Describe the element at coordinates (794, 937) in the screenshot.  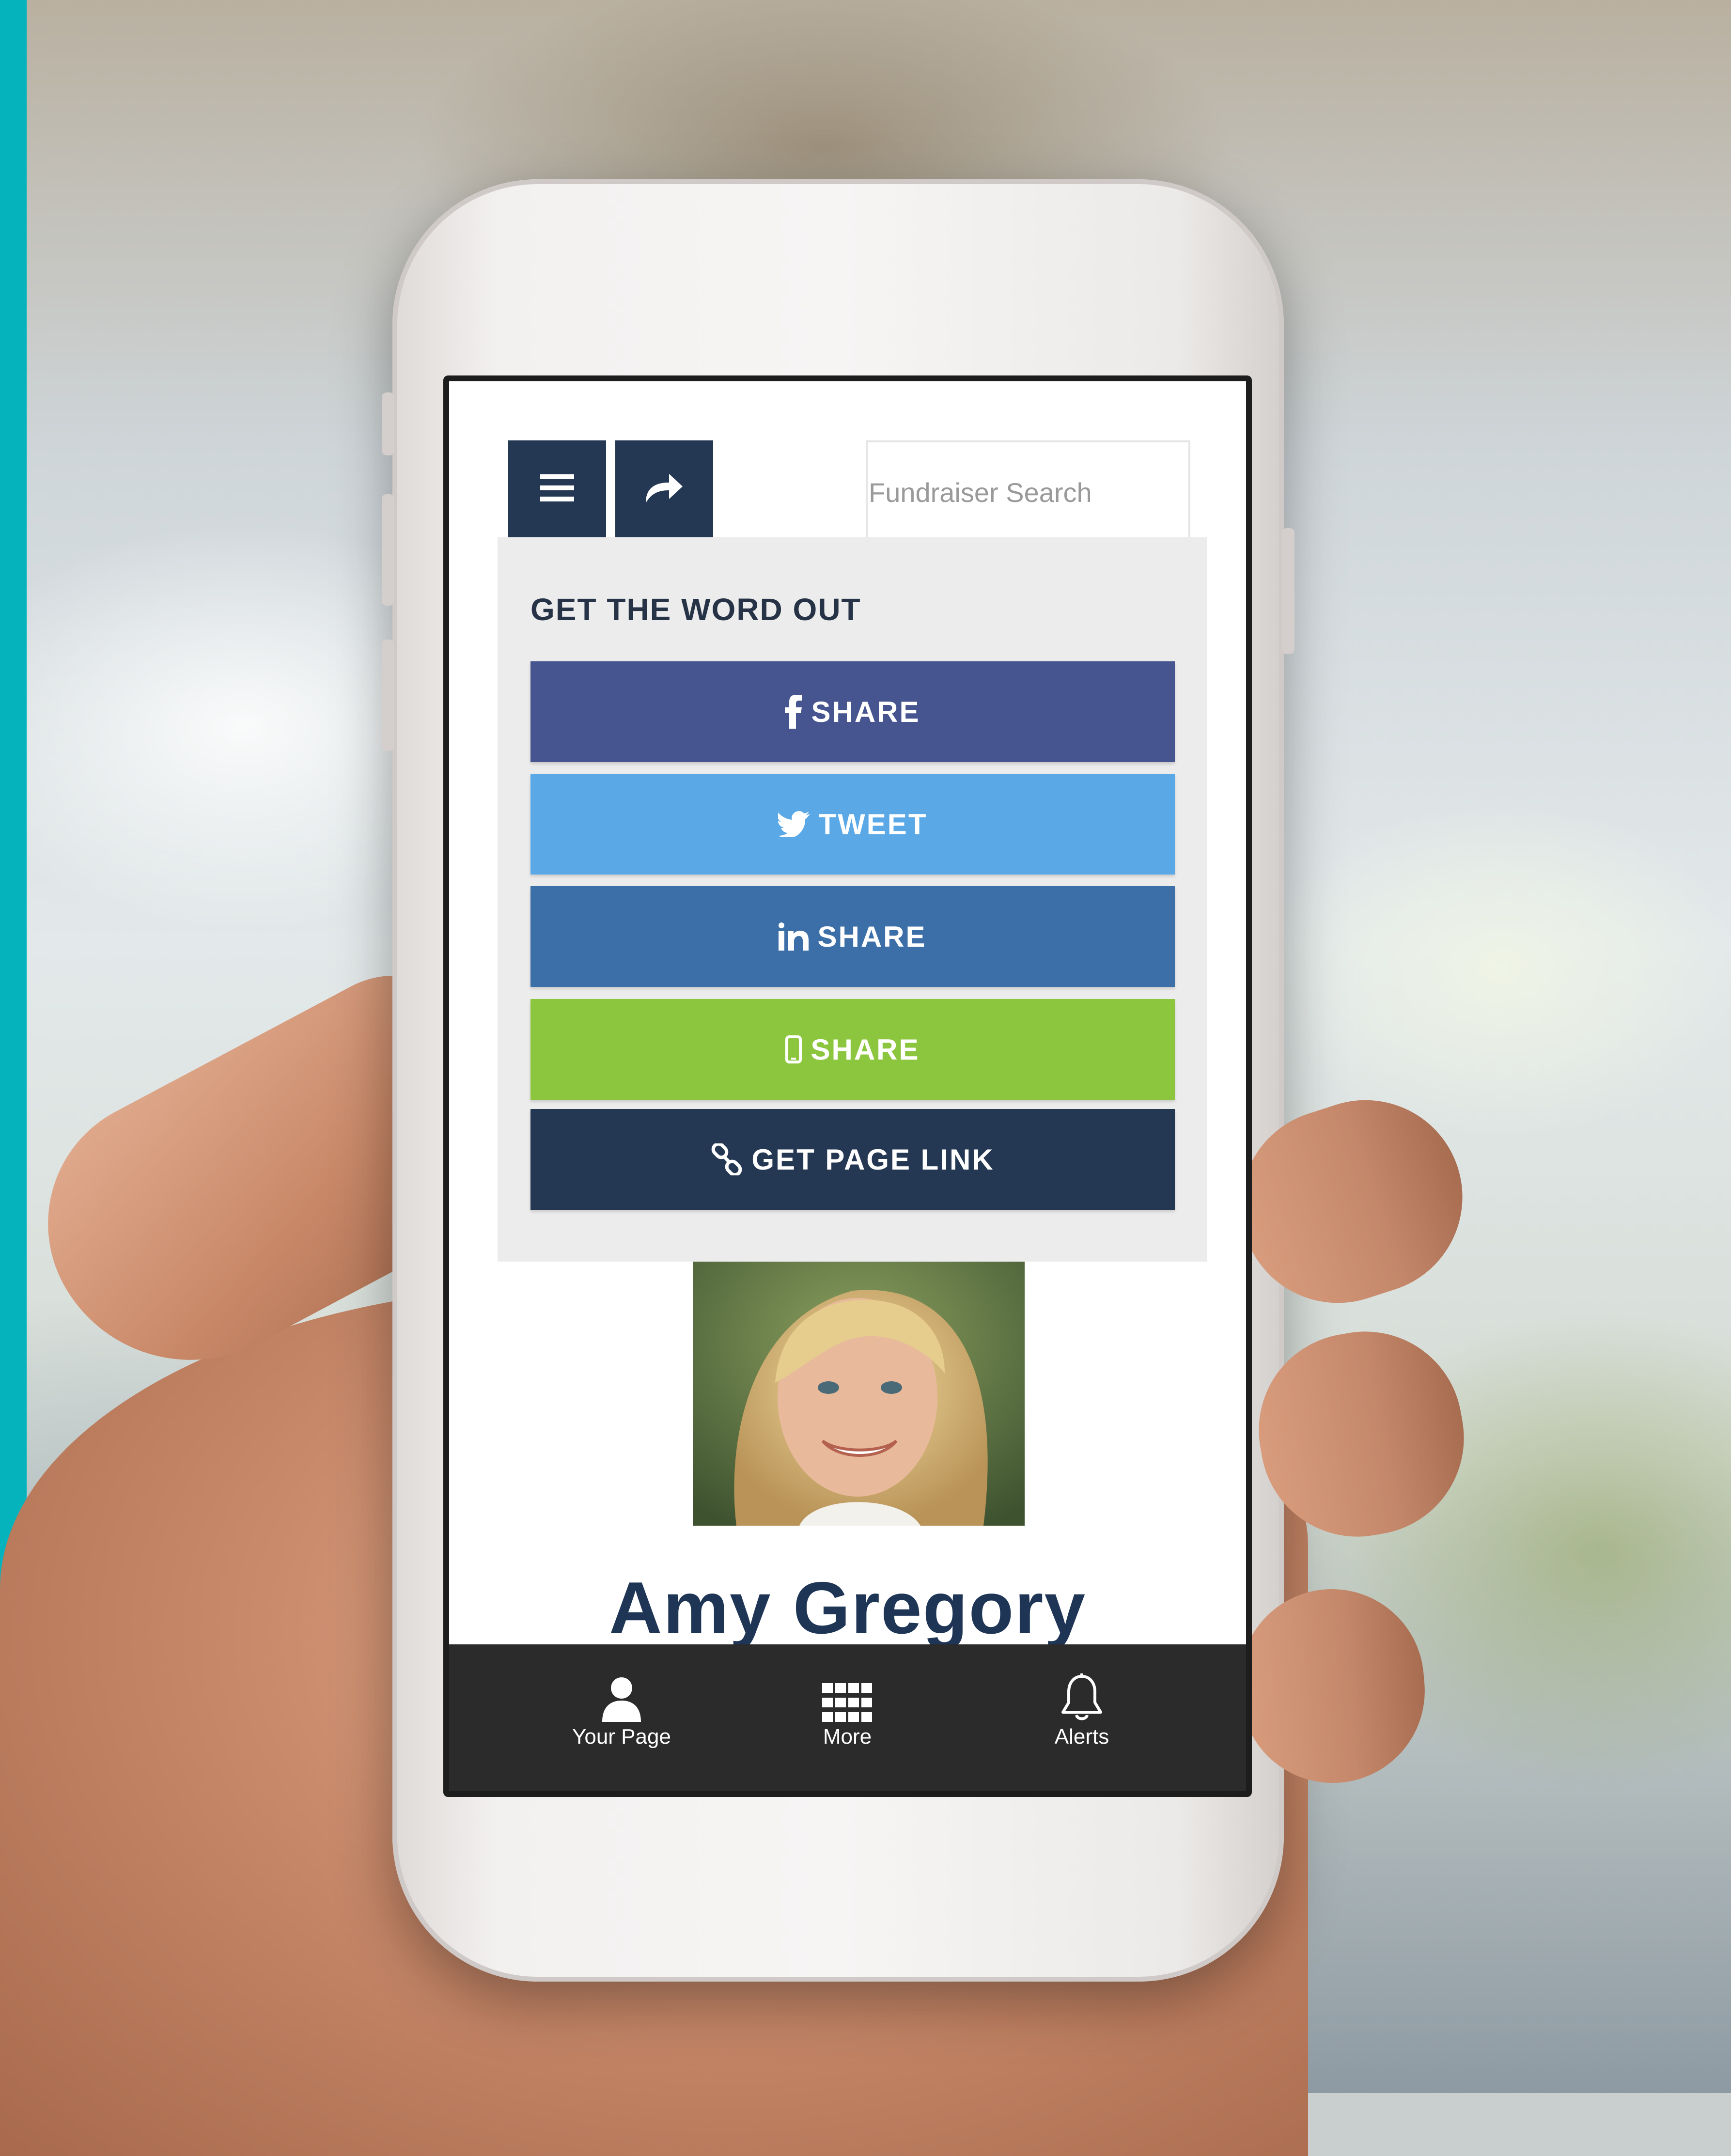
I see `linkedin-icon` at that location.